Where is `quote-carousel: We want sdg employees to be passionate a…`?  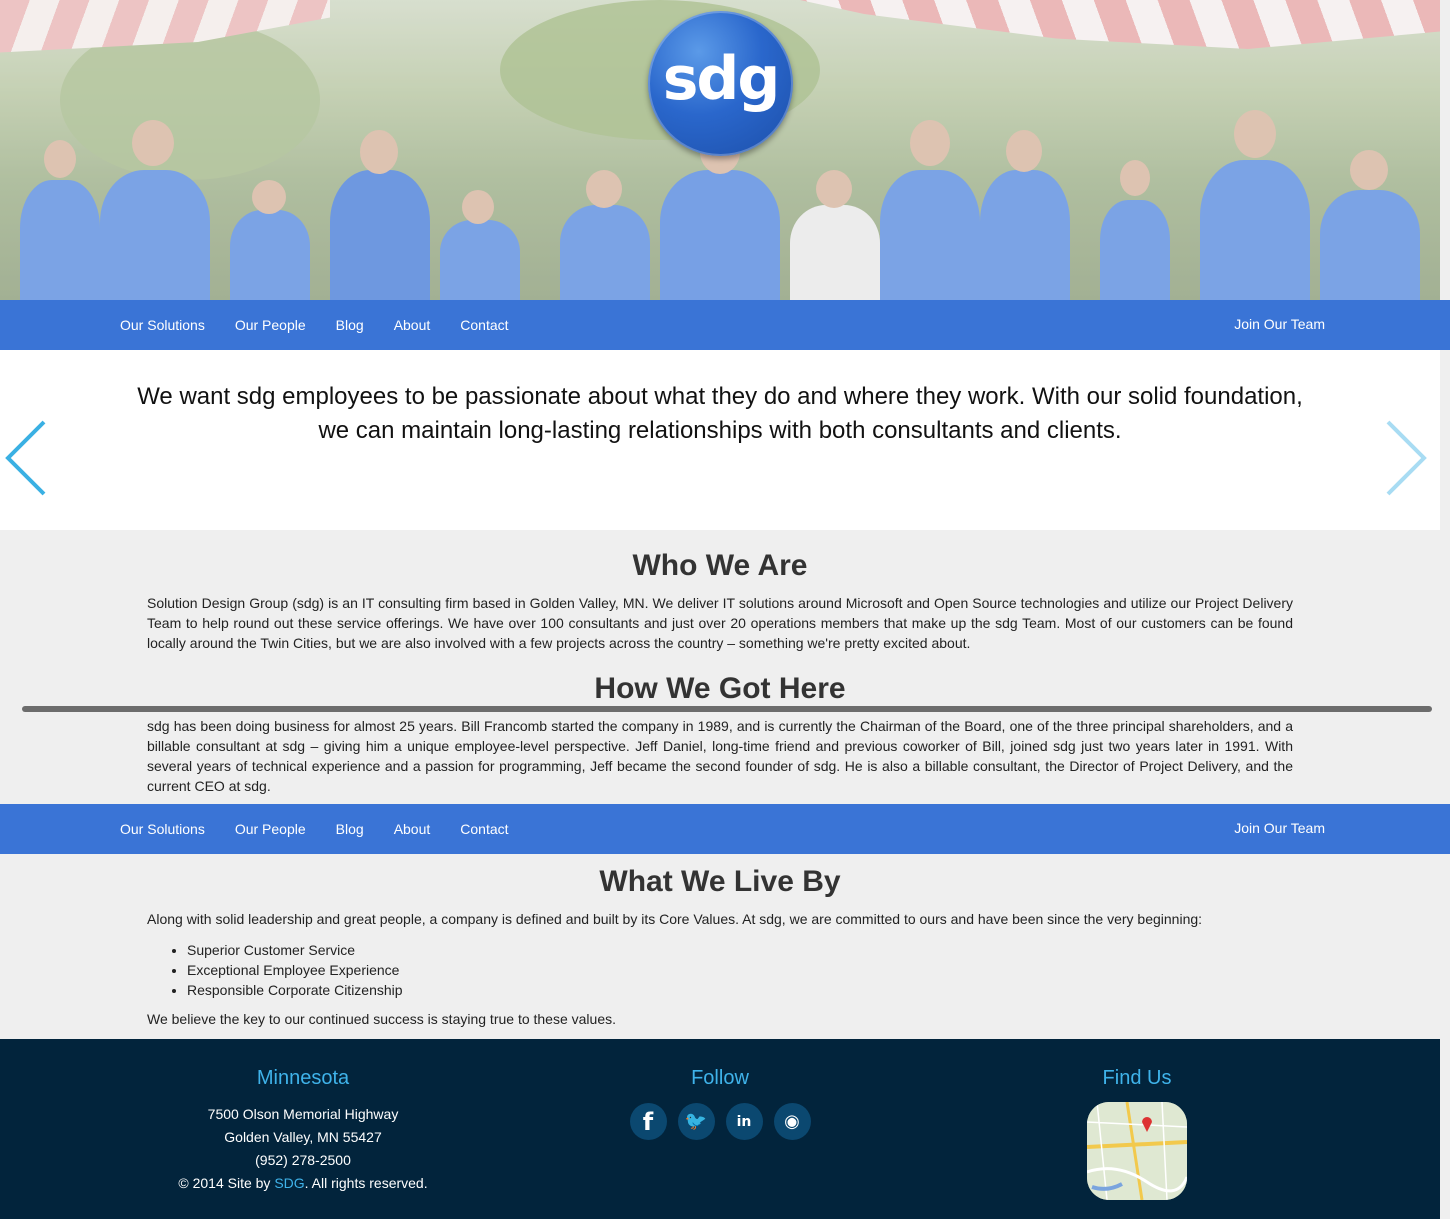 quote-carousel: We want sdg employees to be passionate a… is located at coordinates (720, 440).